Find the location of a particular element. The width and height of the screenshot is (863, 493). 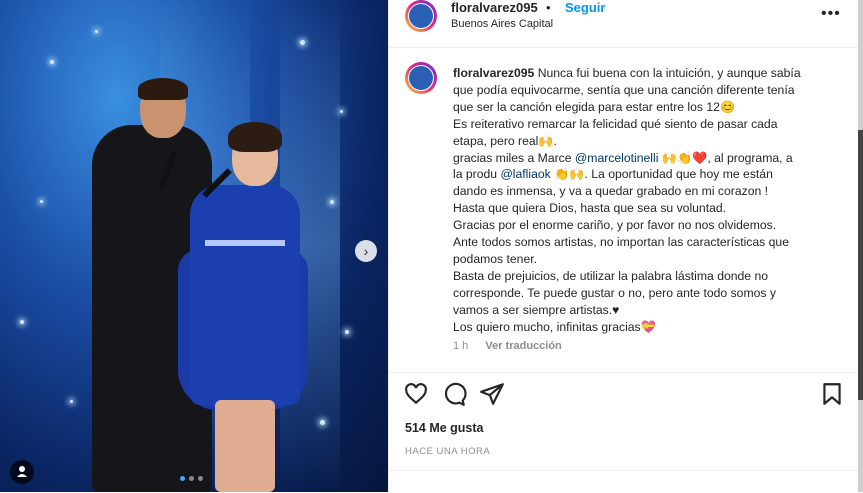

caption-line: etapa, pero real🙌. is located at coordinates (505, 140).